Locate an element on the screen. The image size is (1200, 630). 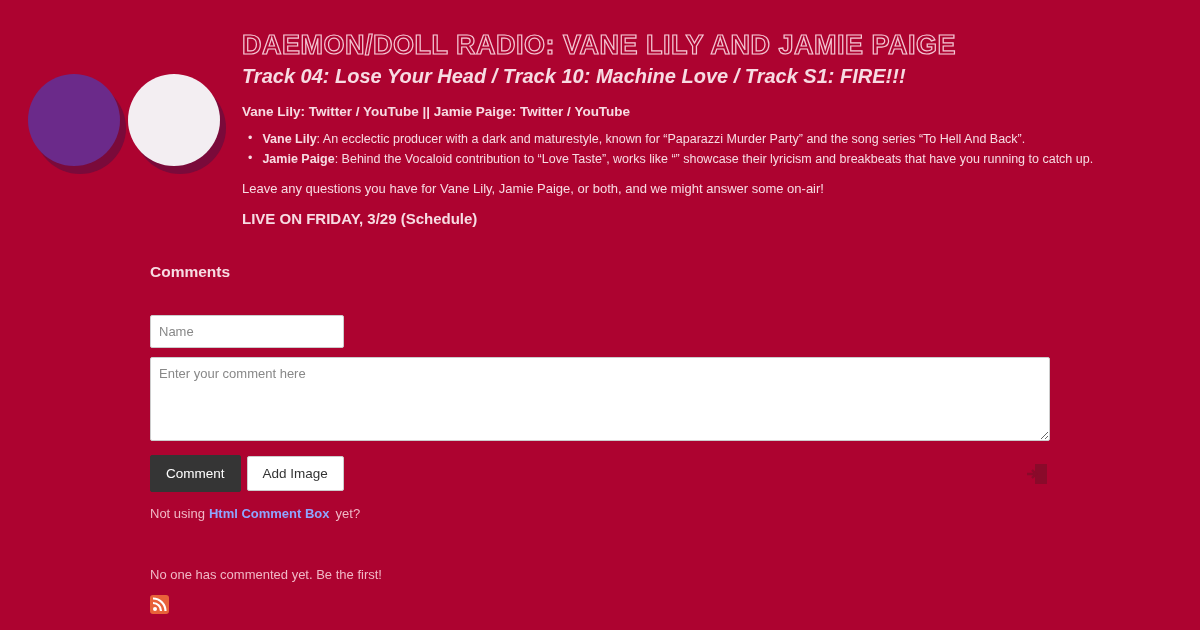
comments-heading: Comments is located at coordinates (191, 272).